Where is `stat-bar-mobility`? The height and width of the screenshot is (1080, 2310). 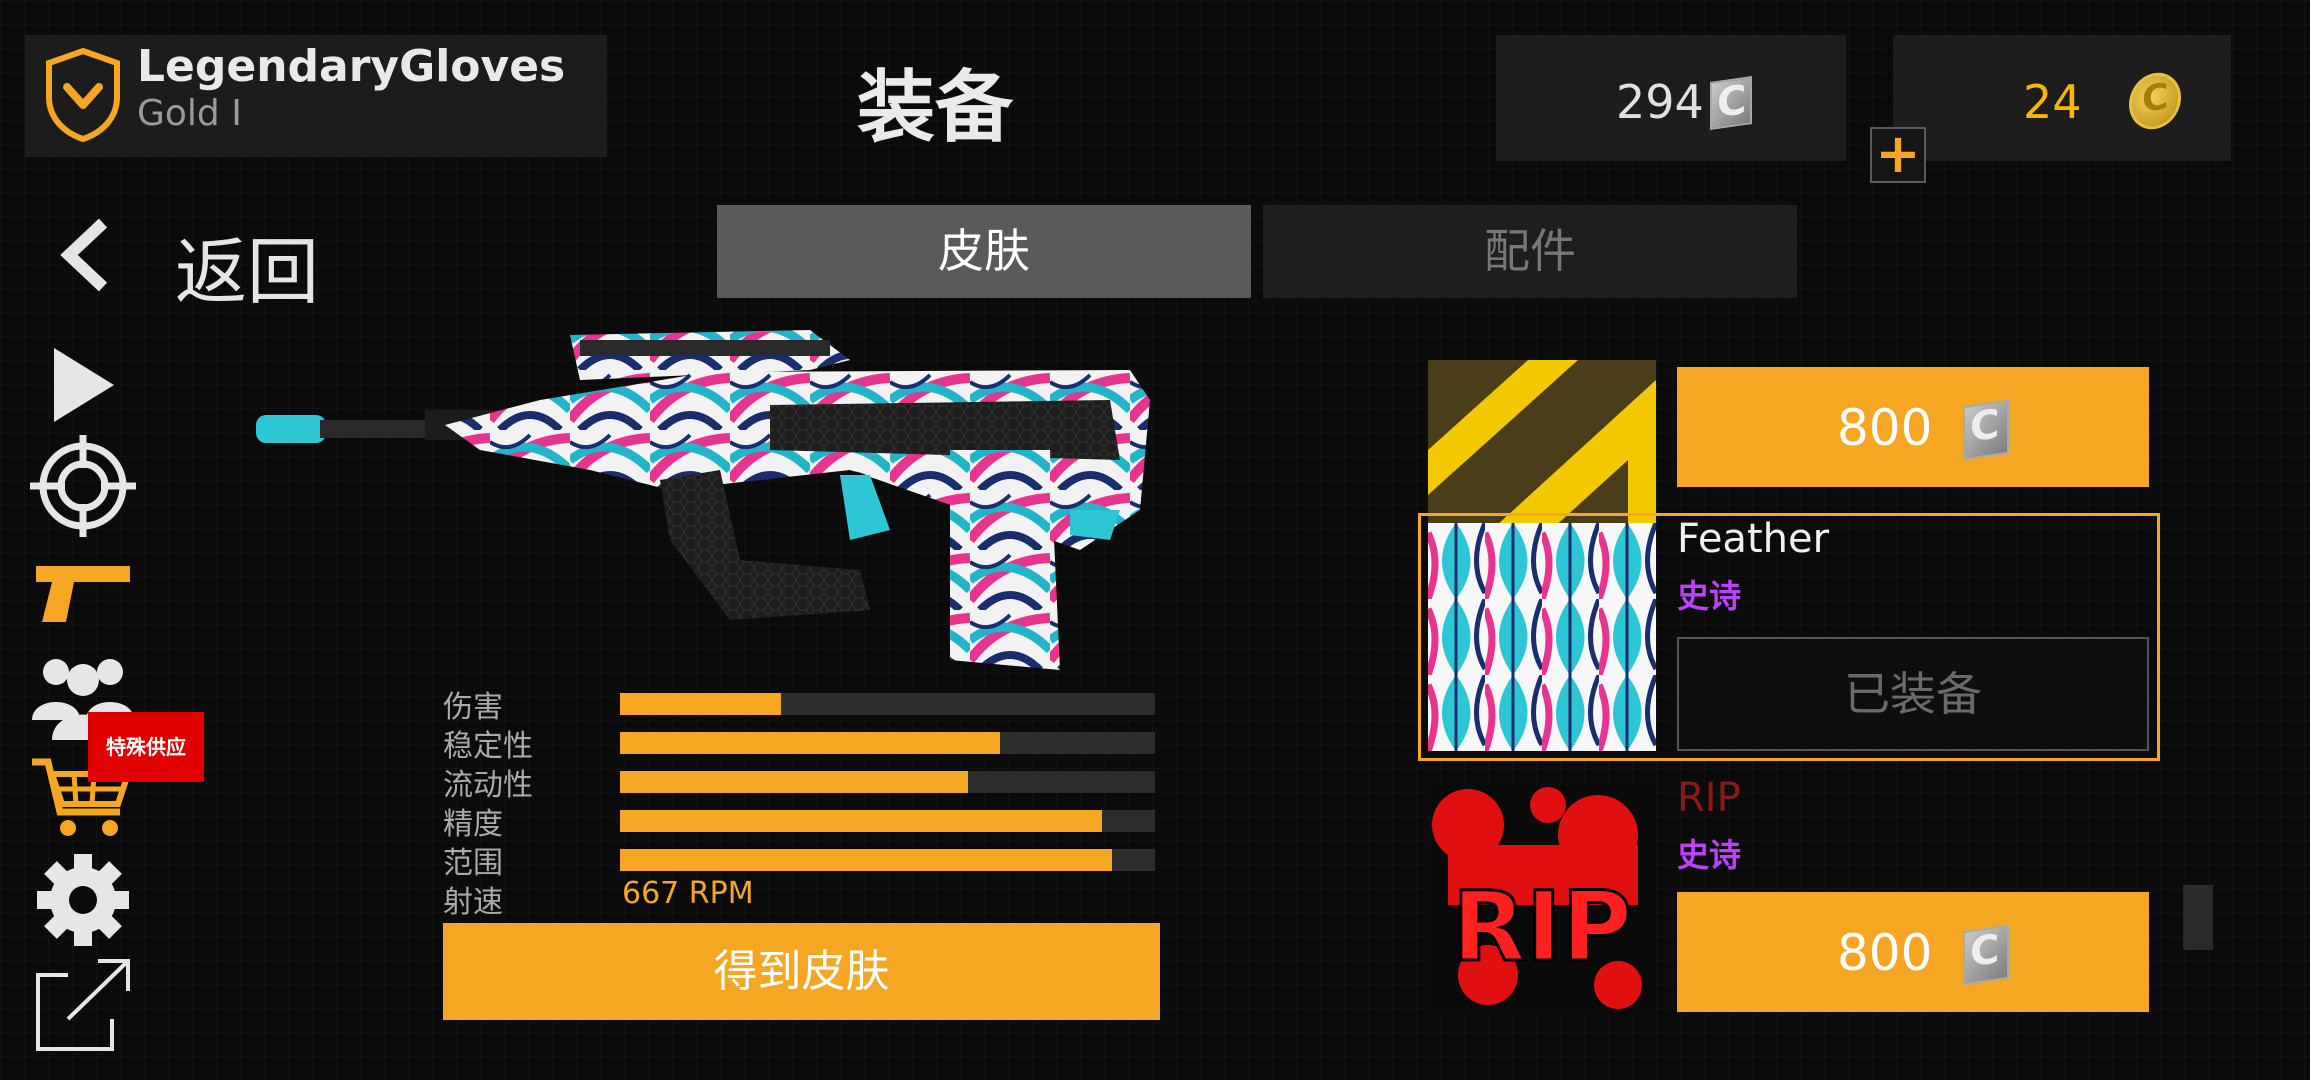
stat-bar-mobility is located at coordinates (887, 782).